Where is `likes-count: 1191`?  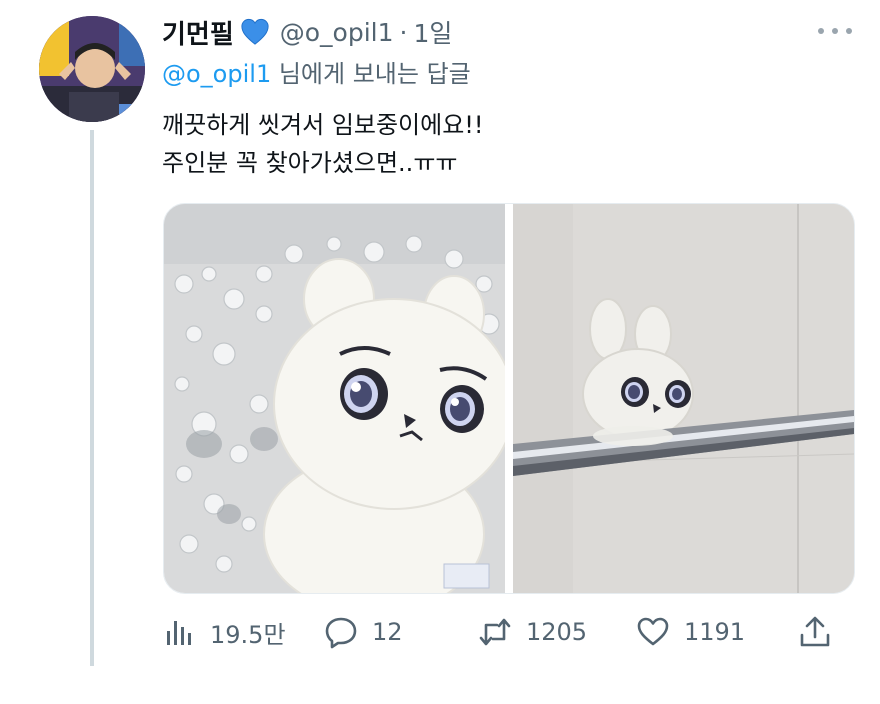
likes-count: 1191 is located at coordinates (715, 632).